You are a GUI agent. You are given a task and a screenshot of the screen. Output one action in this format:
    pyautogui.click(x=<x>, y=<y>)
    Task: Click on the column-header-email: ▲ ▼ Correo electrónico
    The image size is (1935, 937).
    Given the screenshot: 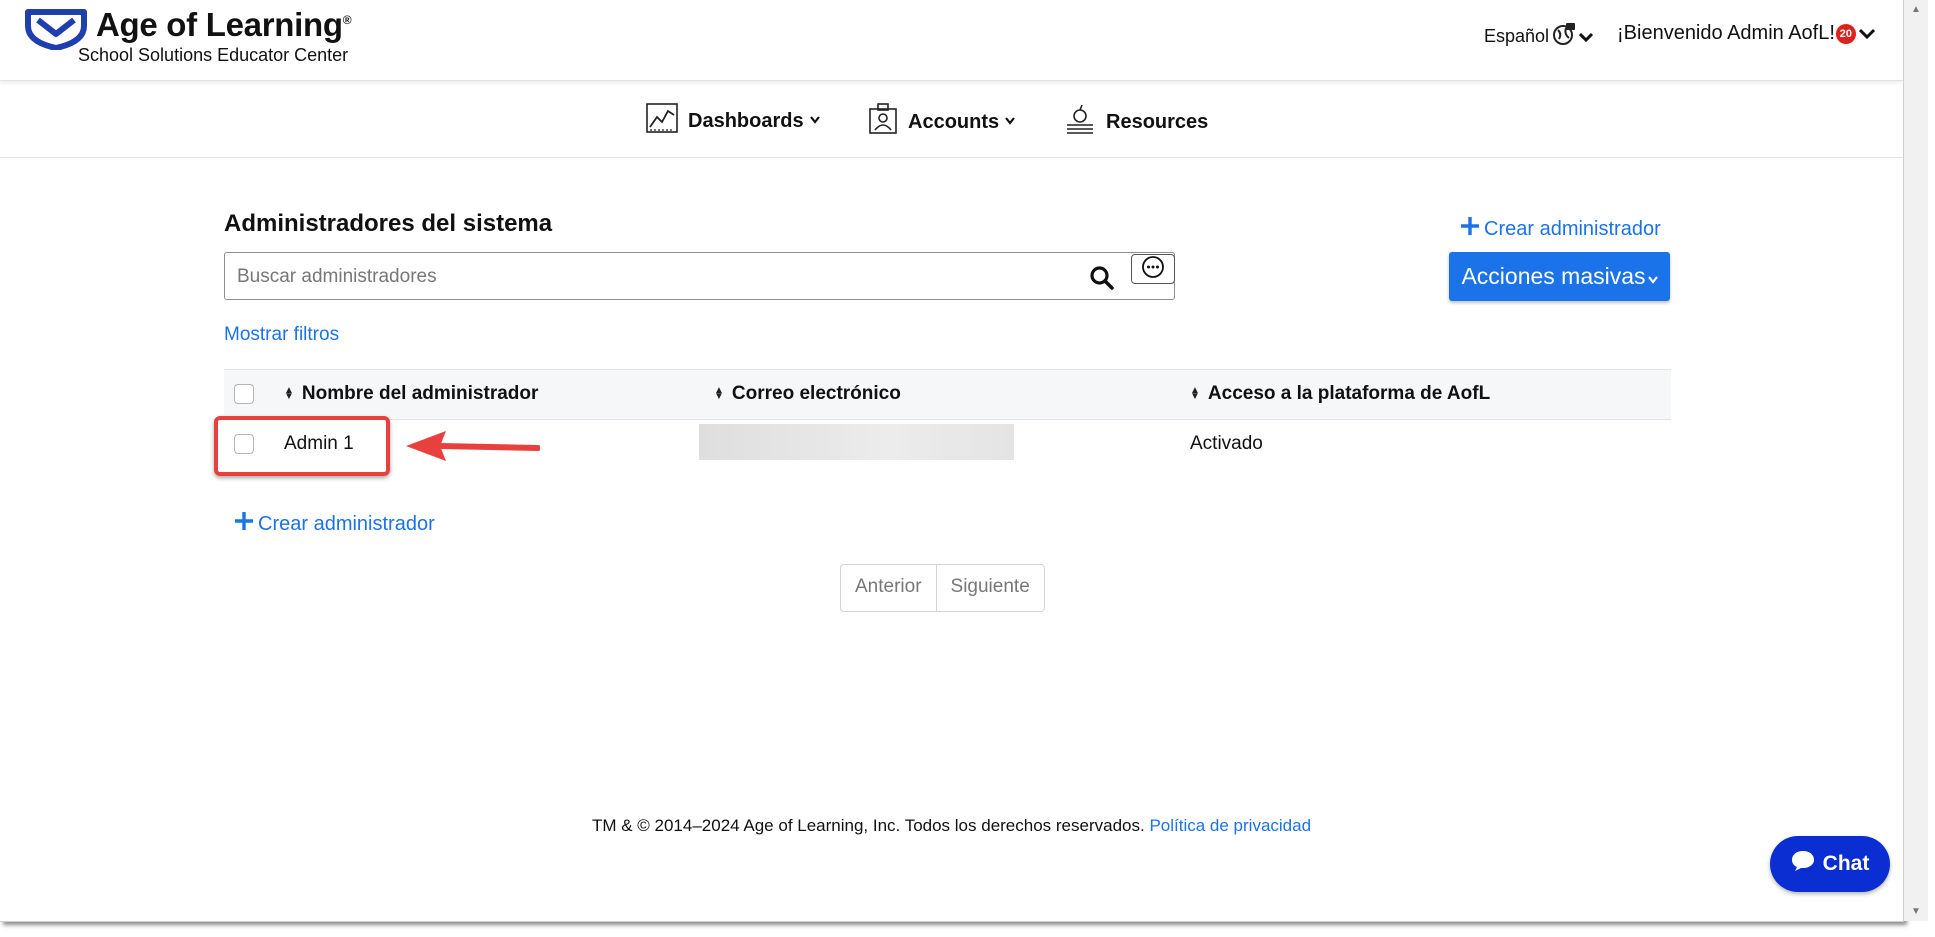 What is the action you would take?
    pyautogui.click(x=807, y=394)
    